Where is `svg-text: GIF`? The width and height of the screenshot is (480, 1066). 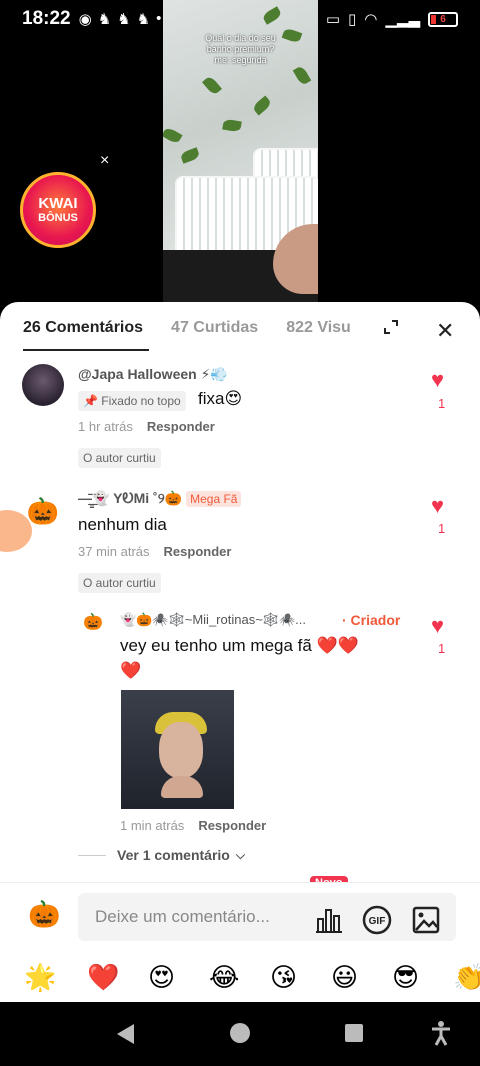 svg-text: GIF is located at coordinates (377, 921).